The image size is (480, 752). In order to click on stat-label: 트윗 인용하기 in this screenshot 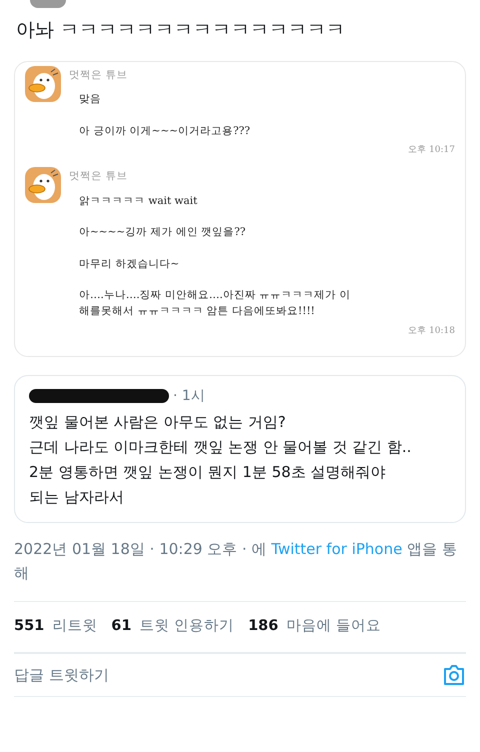, I will do `click(186, 627)`.